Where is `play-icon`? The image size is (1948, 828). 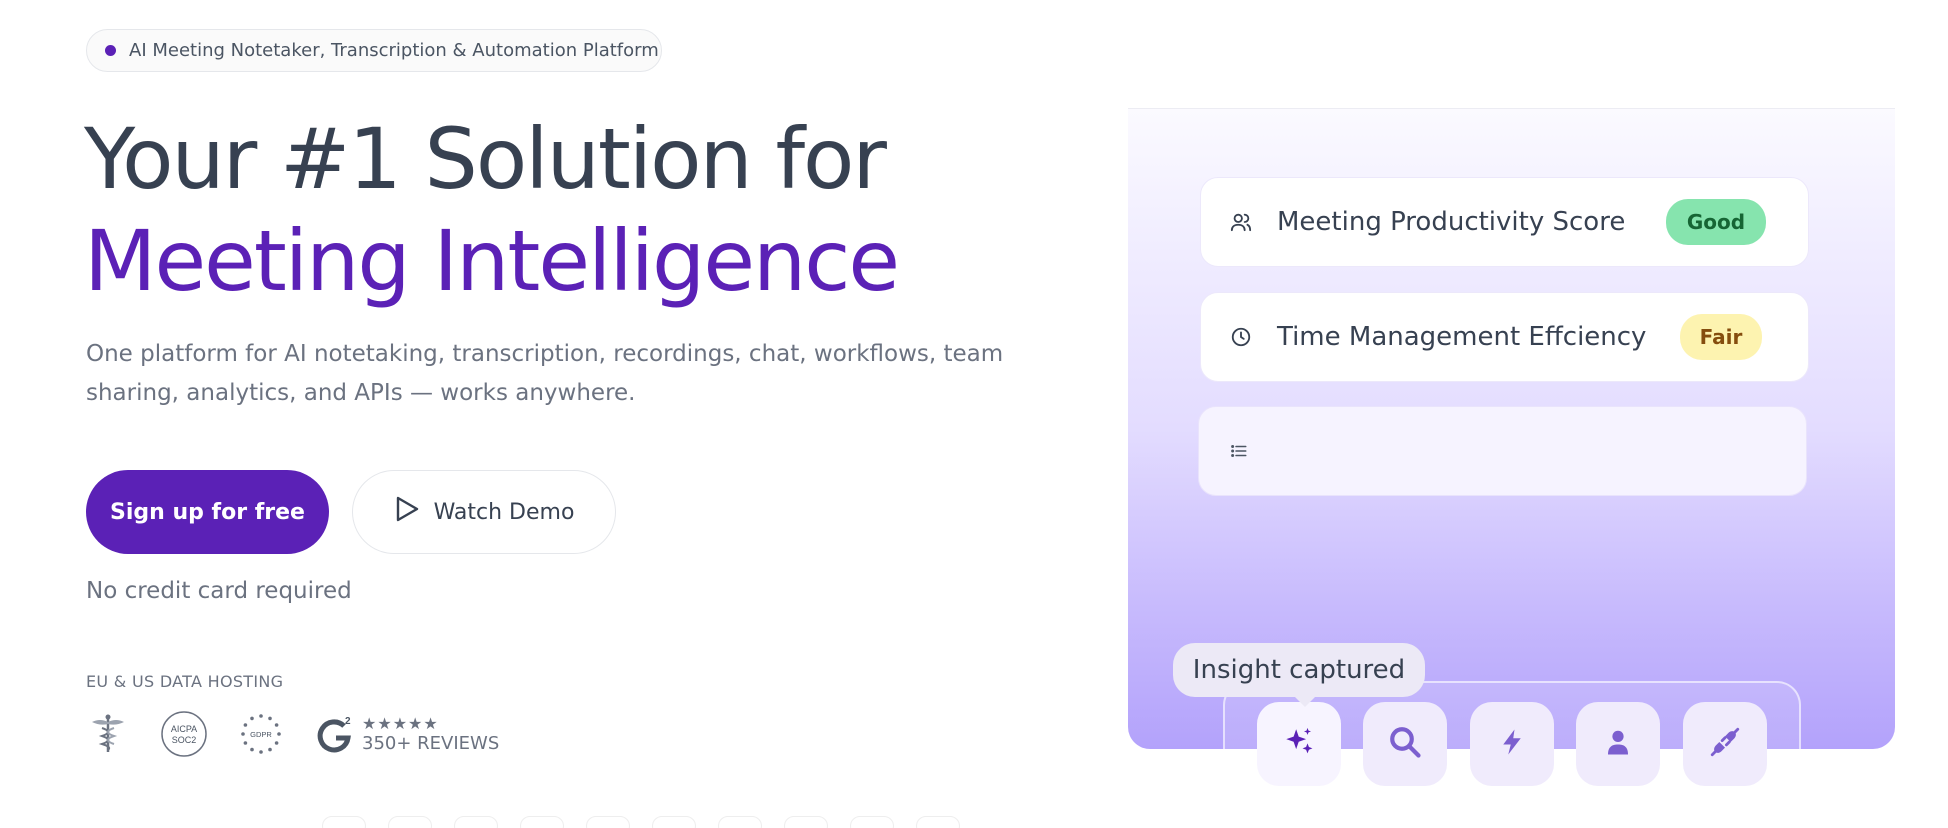
play-icon is located at coordinates (407, 512).